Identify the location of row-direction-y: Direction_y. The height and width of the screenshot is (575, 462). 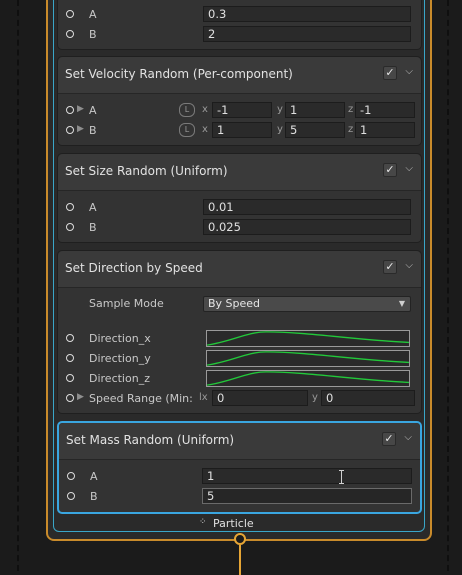
(239, 359).